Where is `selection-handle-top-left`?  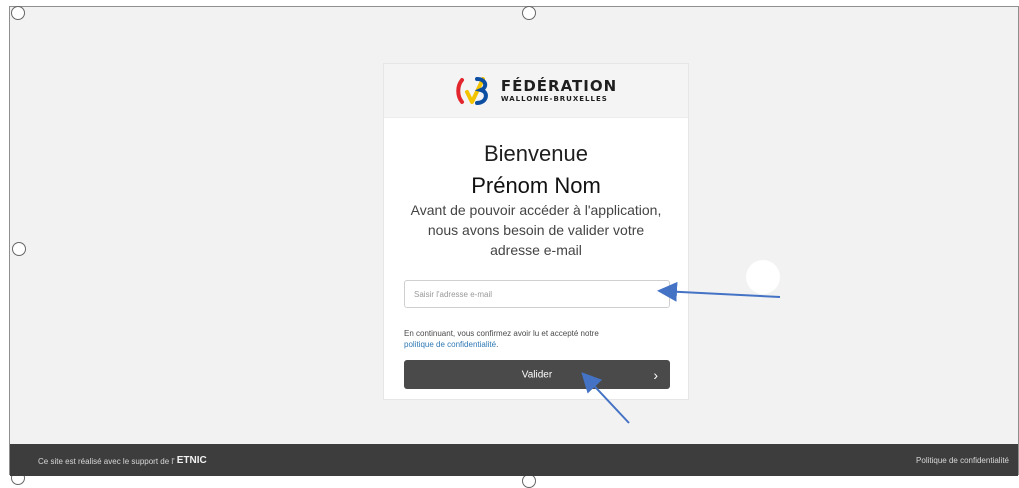
selection-handle-top-left is located at coordinates (18, 13).